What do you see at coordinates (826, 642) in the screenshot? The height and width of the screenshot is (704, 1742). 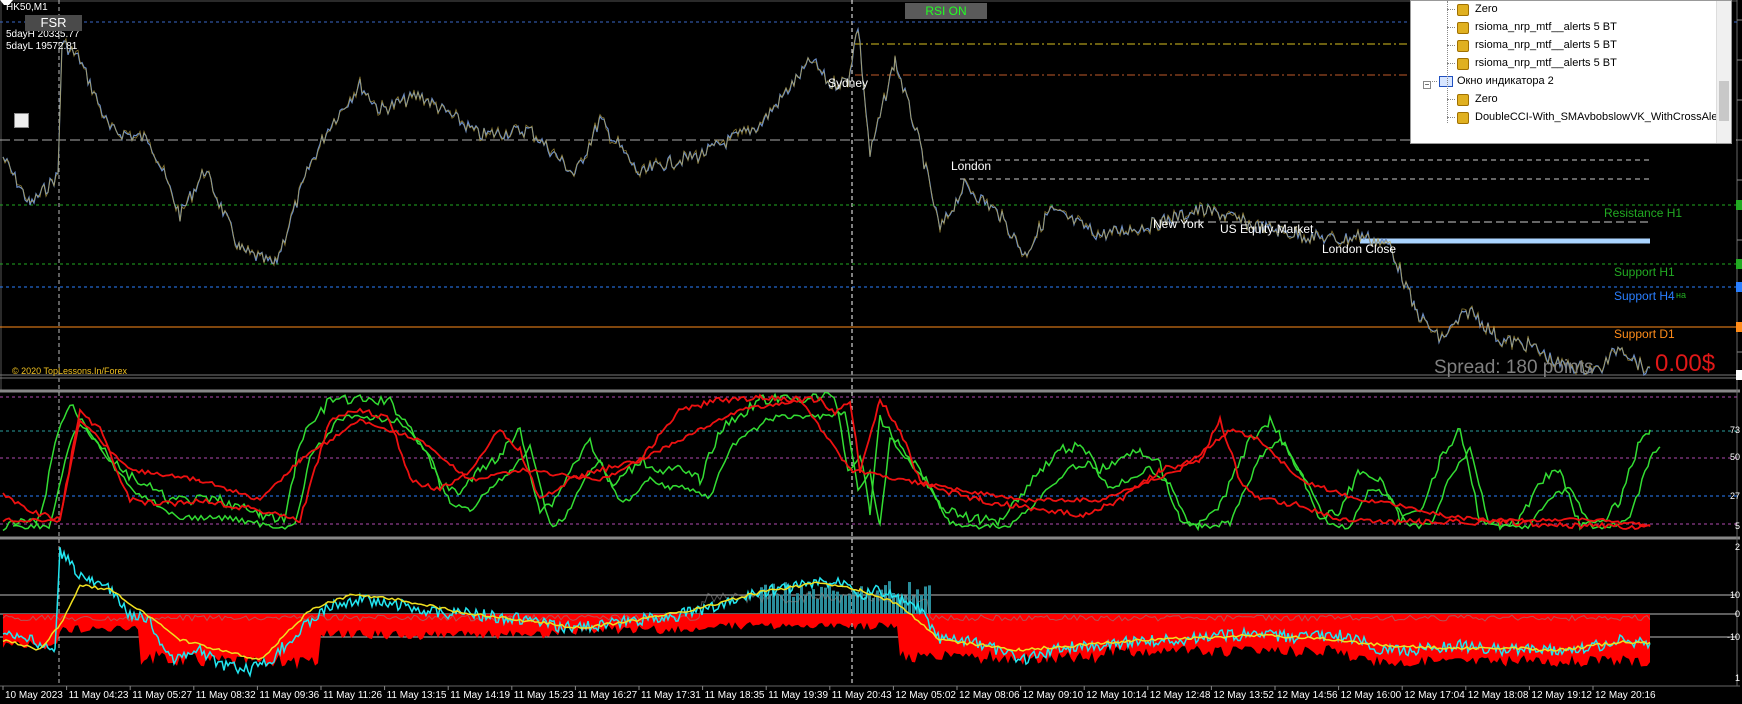 I see `cci-histogram-negative` at bounding box center [826, 642].